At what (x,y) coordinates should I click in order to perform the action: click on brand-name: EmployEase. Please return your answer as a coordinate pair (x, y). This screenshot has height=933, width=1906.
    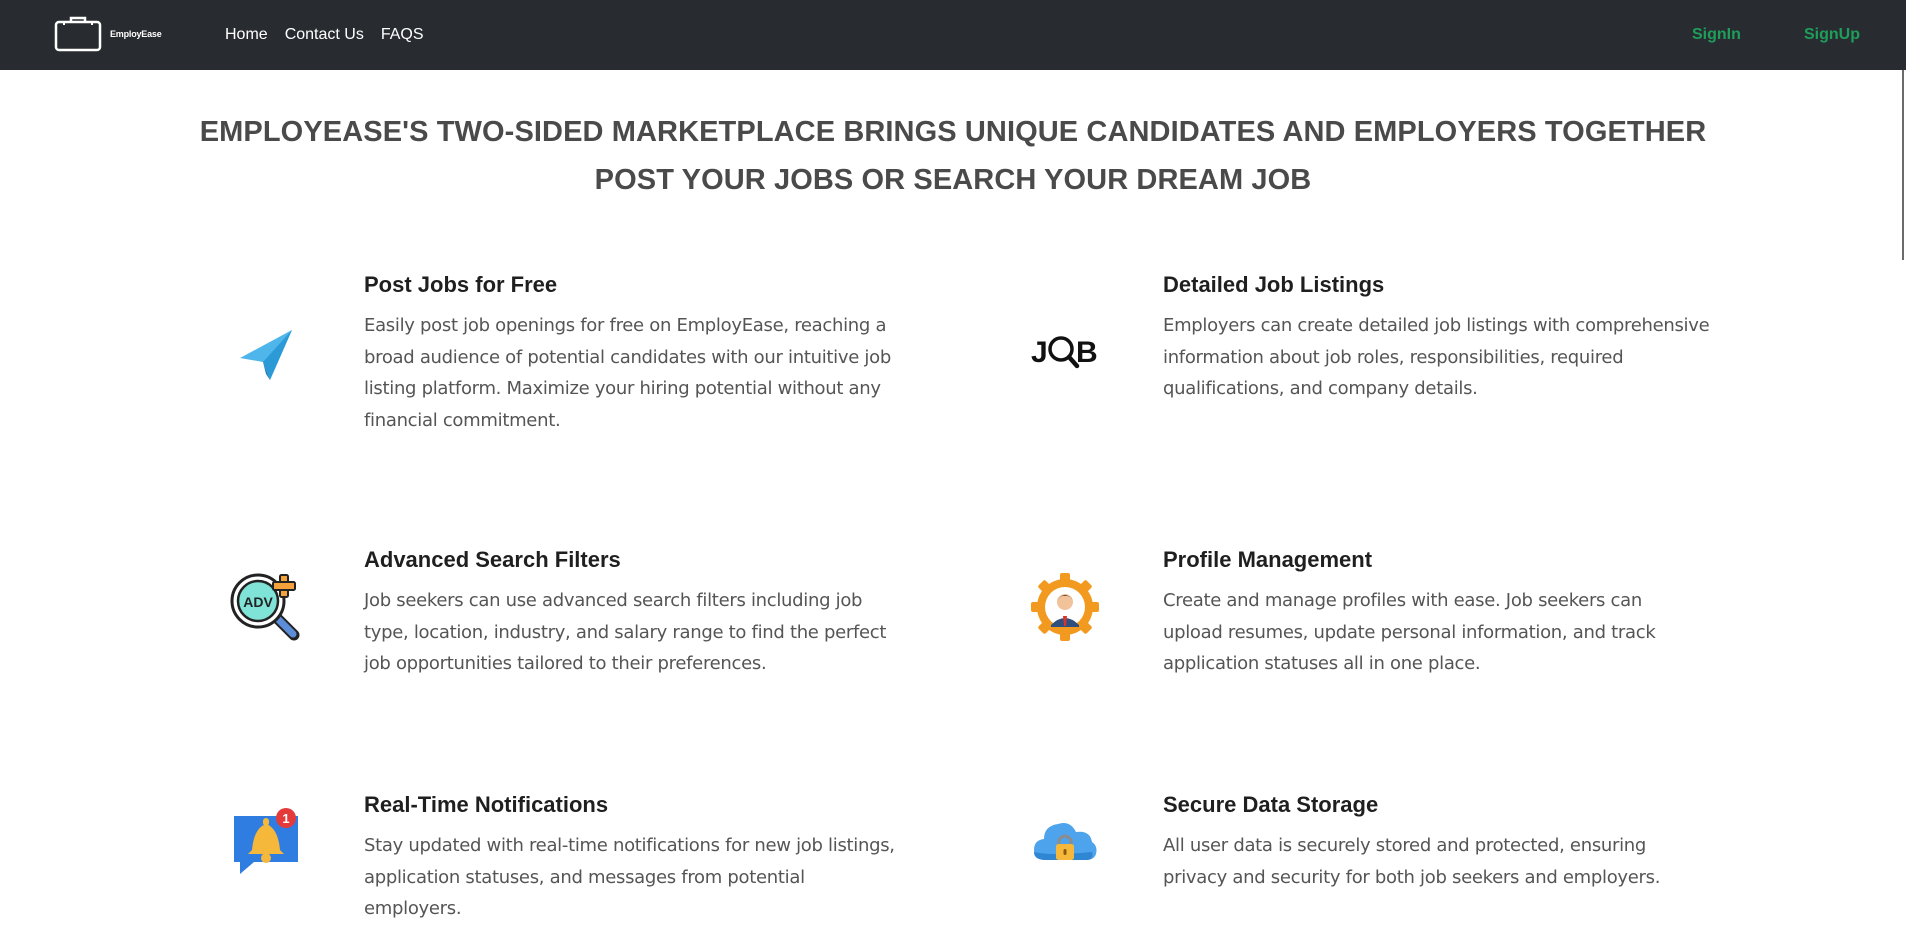
    Looking at the image, I should click on (136, 34).